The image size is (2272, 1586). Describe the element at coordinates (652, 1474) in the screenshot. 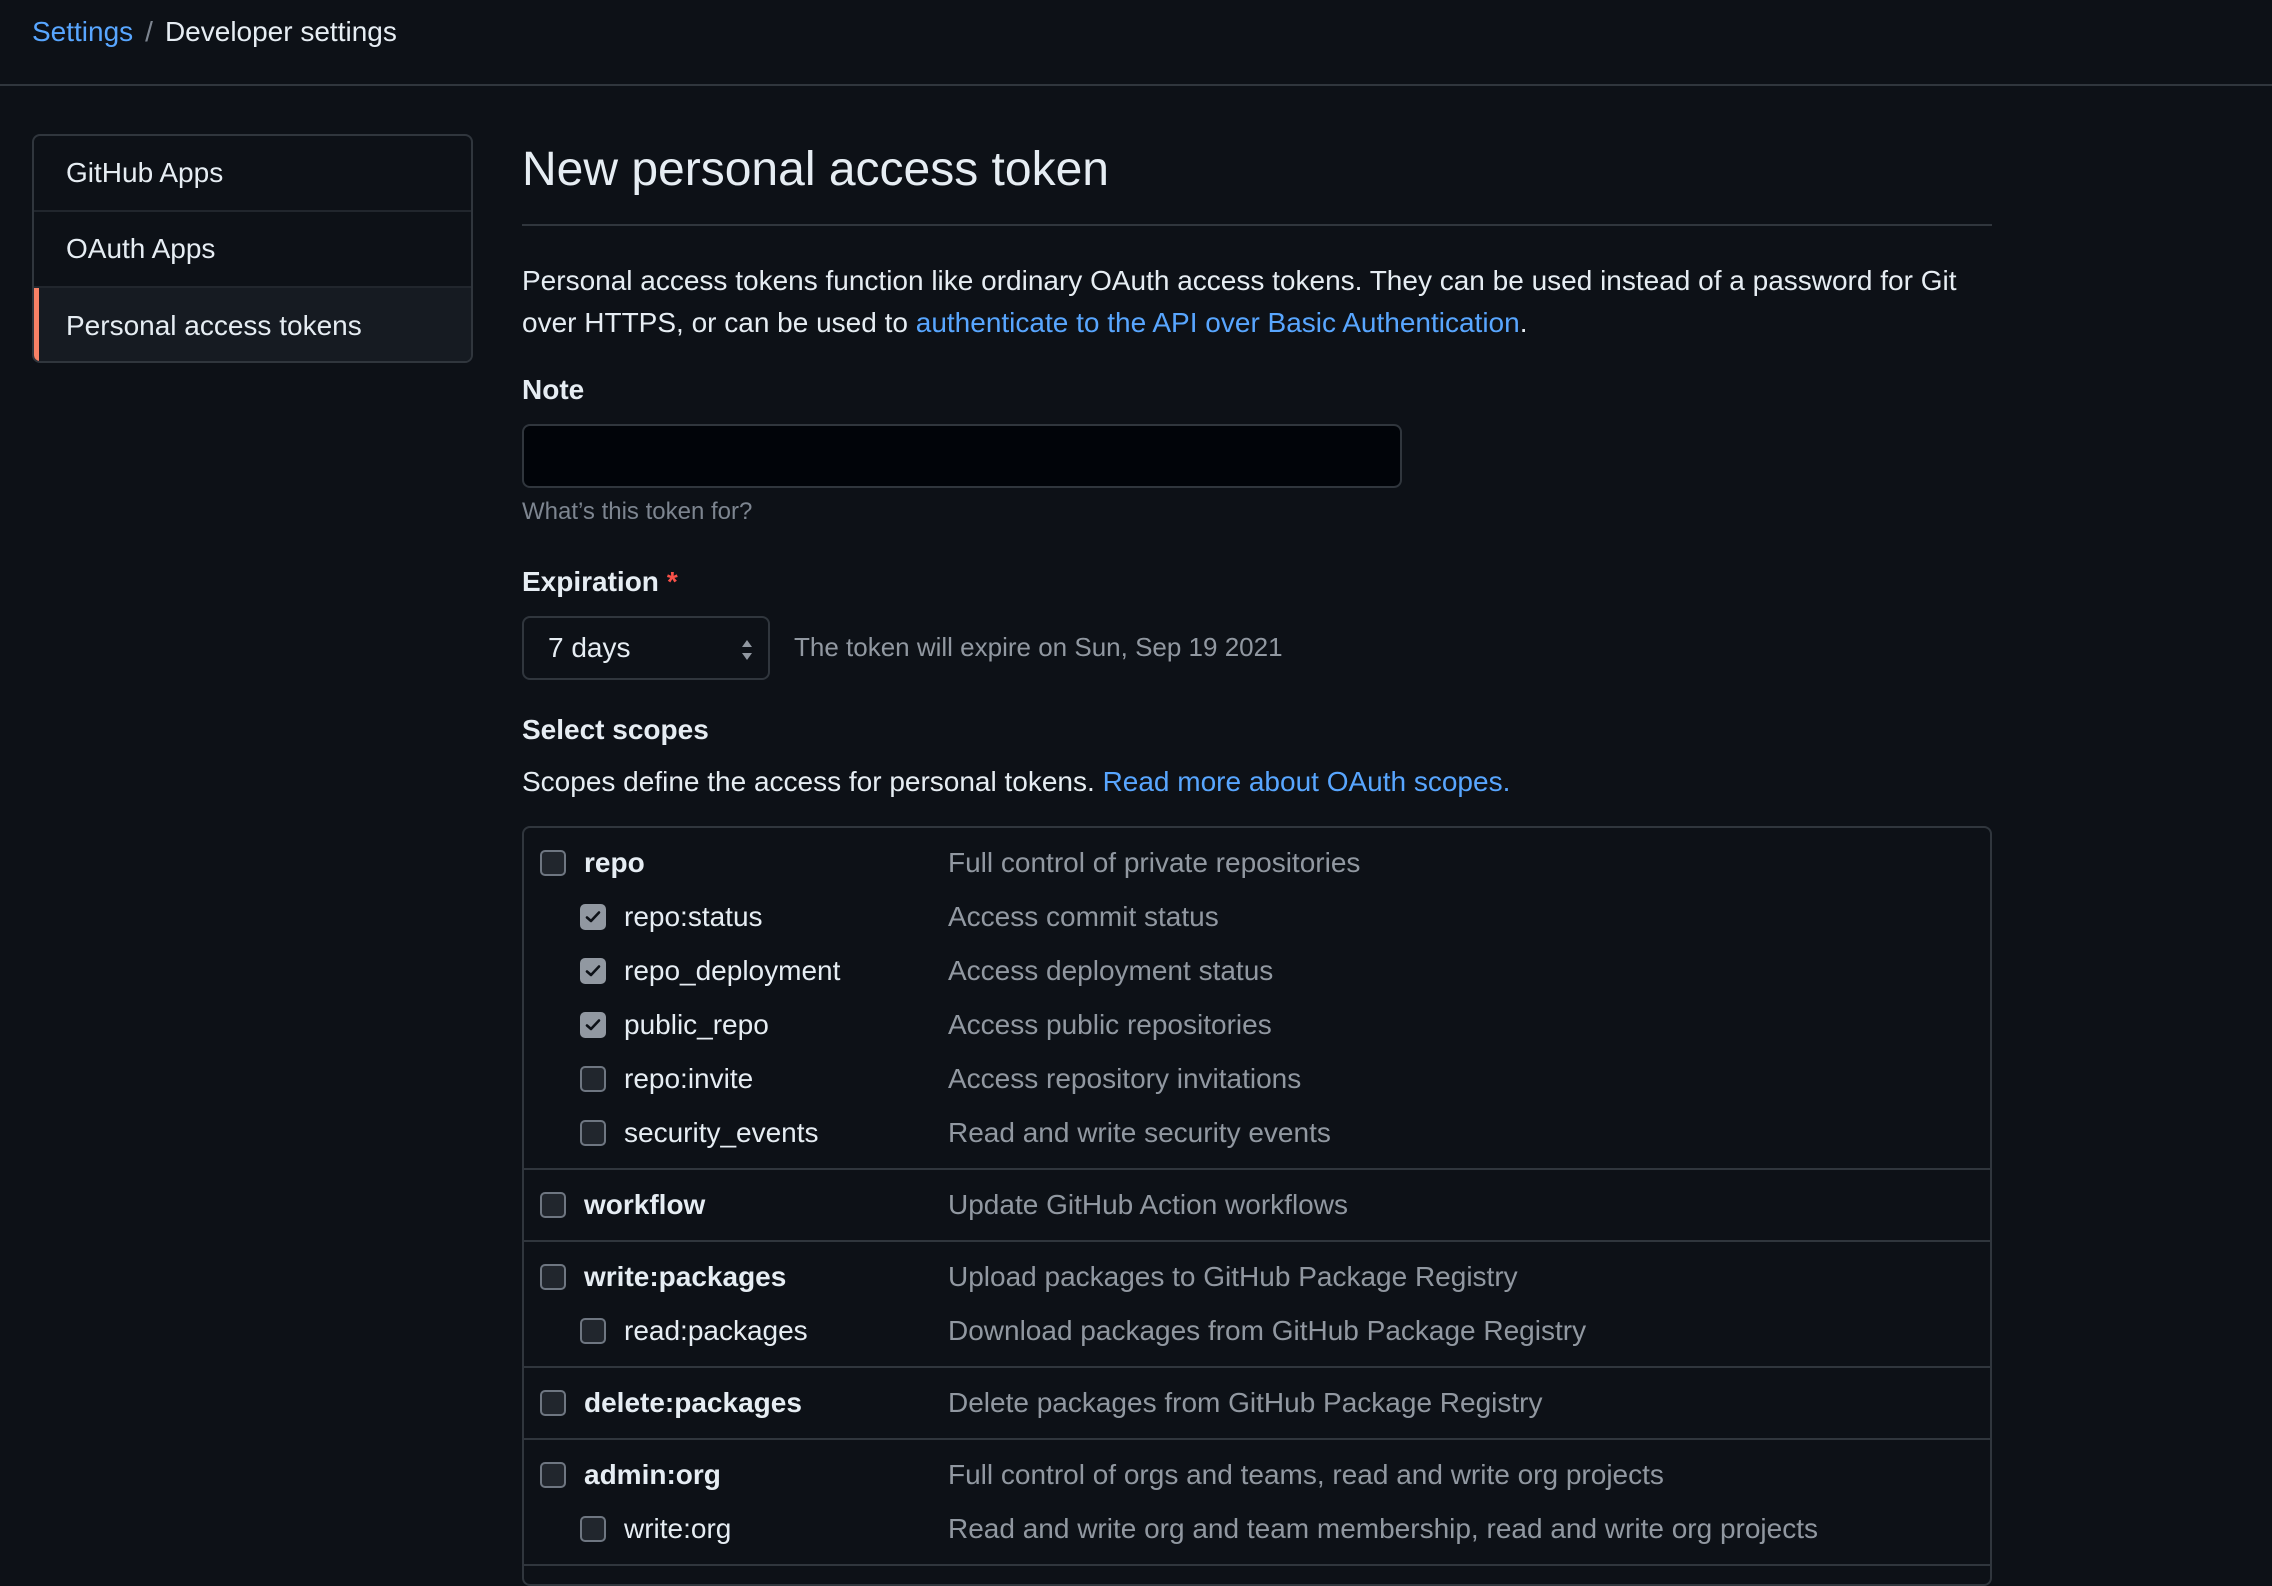

I see `scope-name: admin:org` at that location.